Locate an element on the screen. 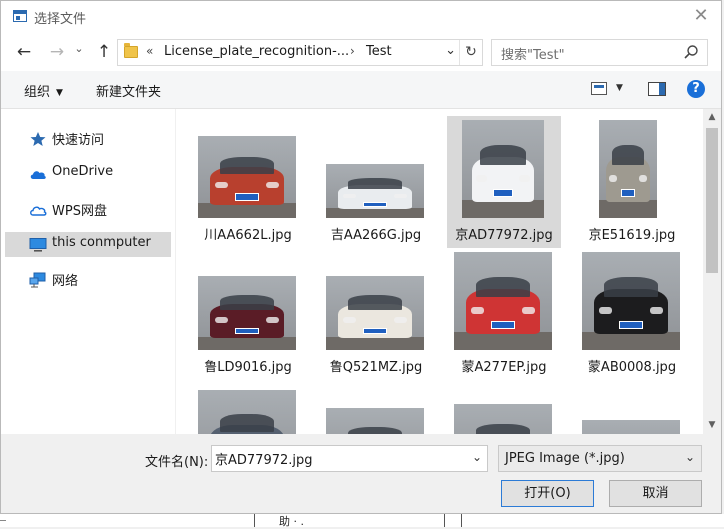 The height and width of the screenshot is (529, 724). window-icon is located at coordinates (20, 16).